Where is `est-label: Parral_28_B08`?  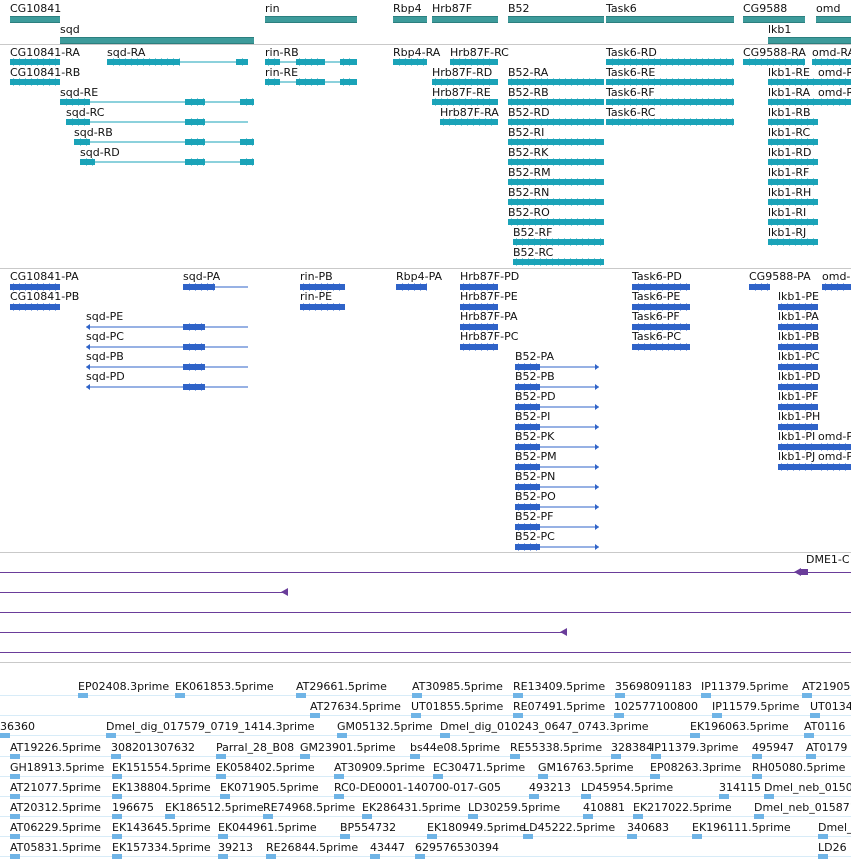 est-label: Parral_28_B08 is located at coordinates (255, 747).